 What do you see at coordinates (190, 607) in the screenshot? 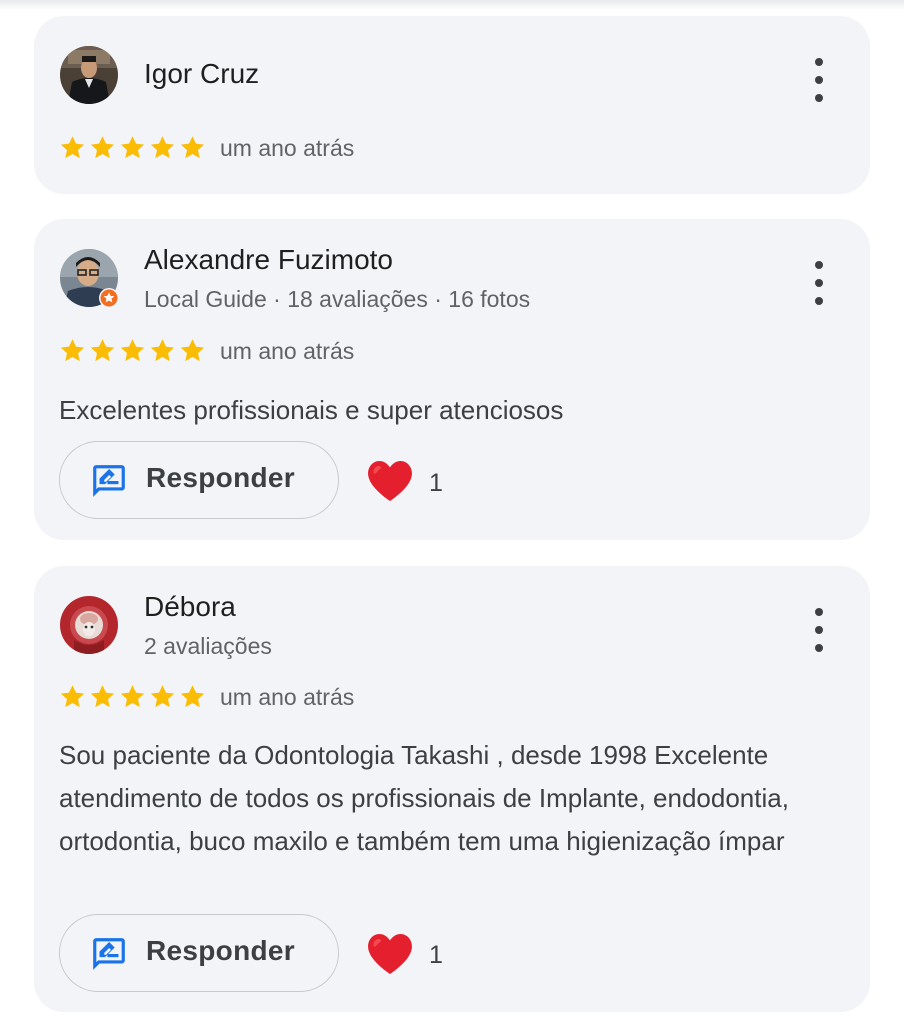
I see `reviewer-name: Débora` at bounding box center [190, 607].